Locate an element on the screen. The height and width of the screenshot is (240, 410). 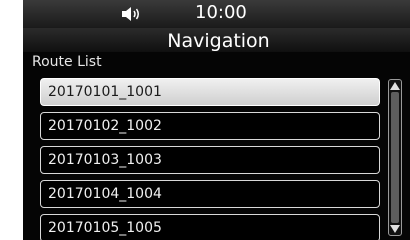
scroll-thumb is located at coordinates (395, 157).